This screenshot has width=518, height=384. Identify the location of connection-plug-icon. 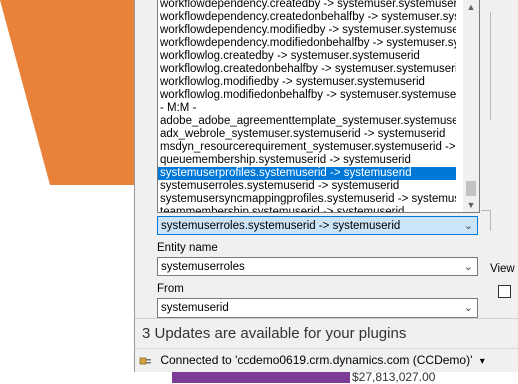
(145, 361).